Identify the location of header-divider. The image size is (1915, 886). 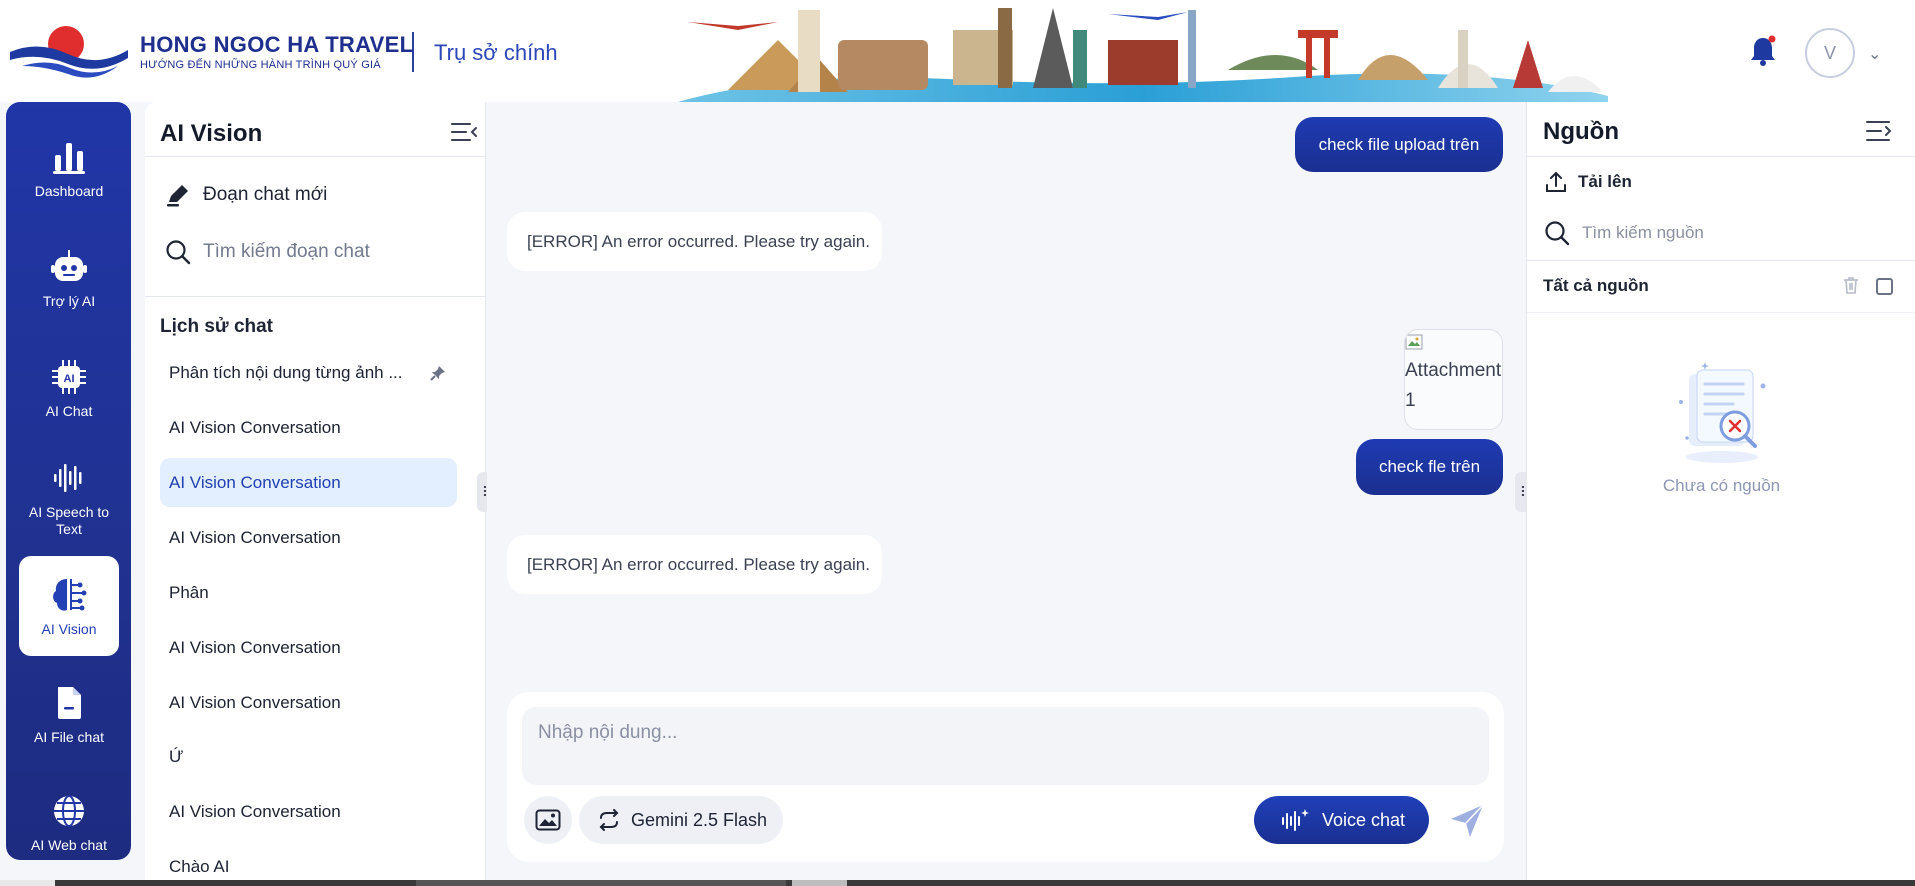
(413, 52).